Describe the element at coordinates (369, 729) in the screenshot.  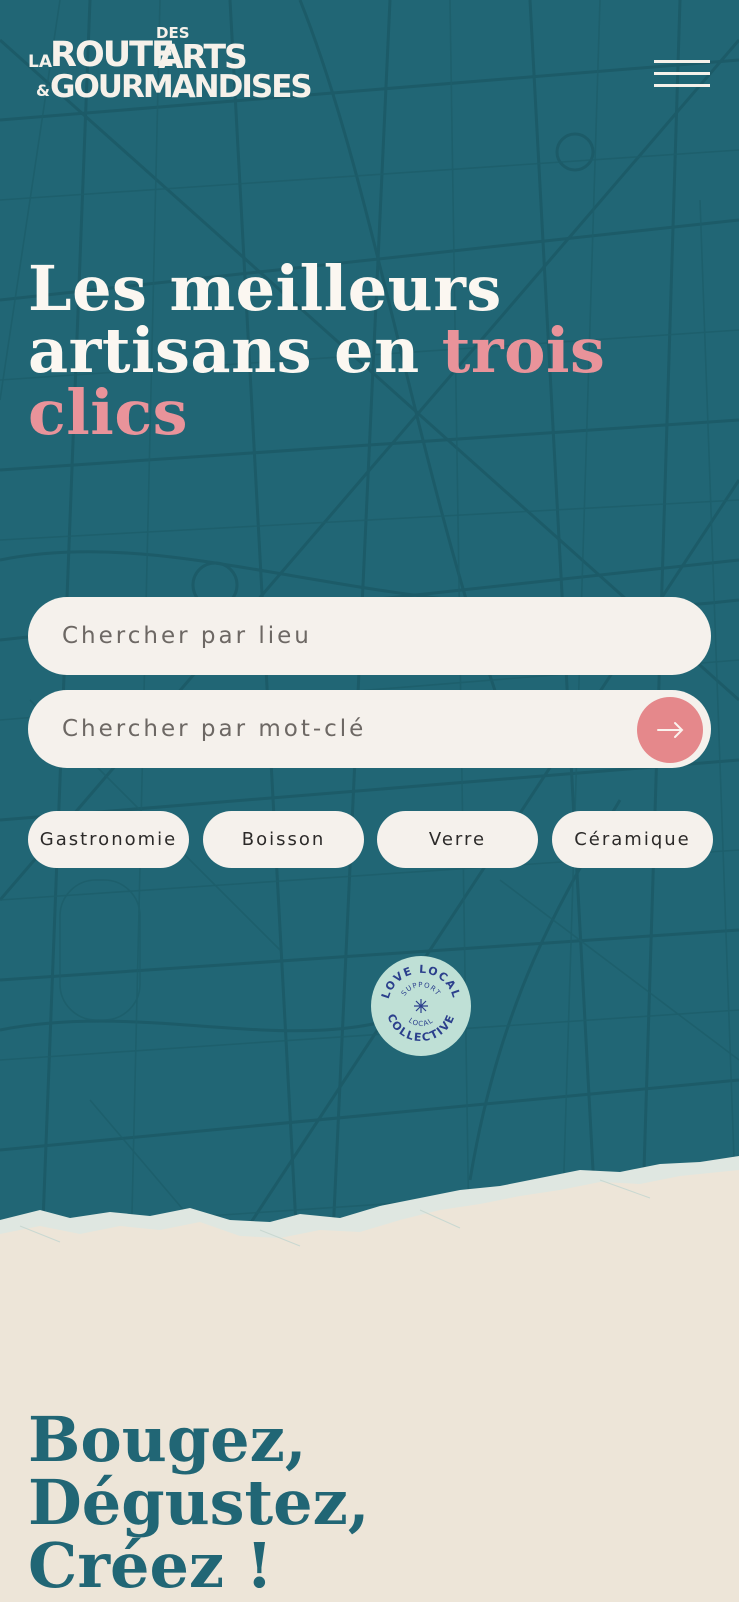
I see `keyword-search-input` at that location.